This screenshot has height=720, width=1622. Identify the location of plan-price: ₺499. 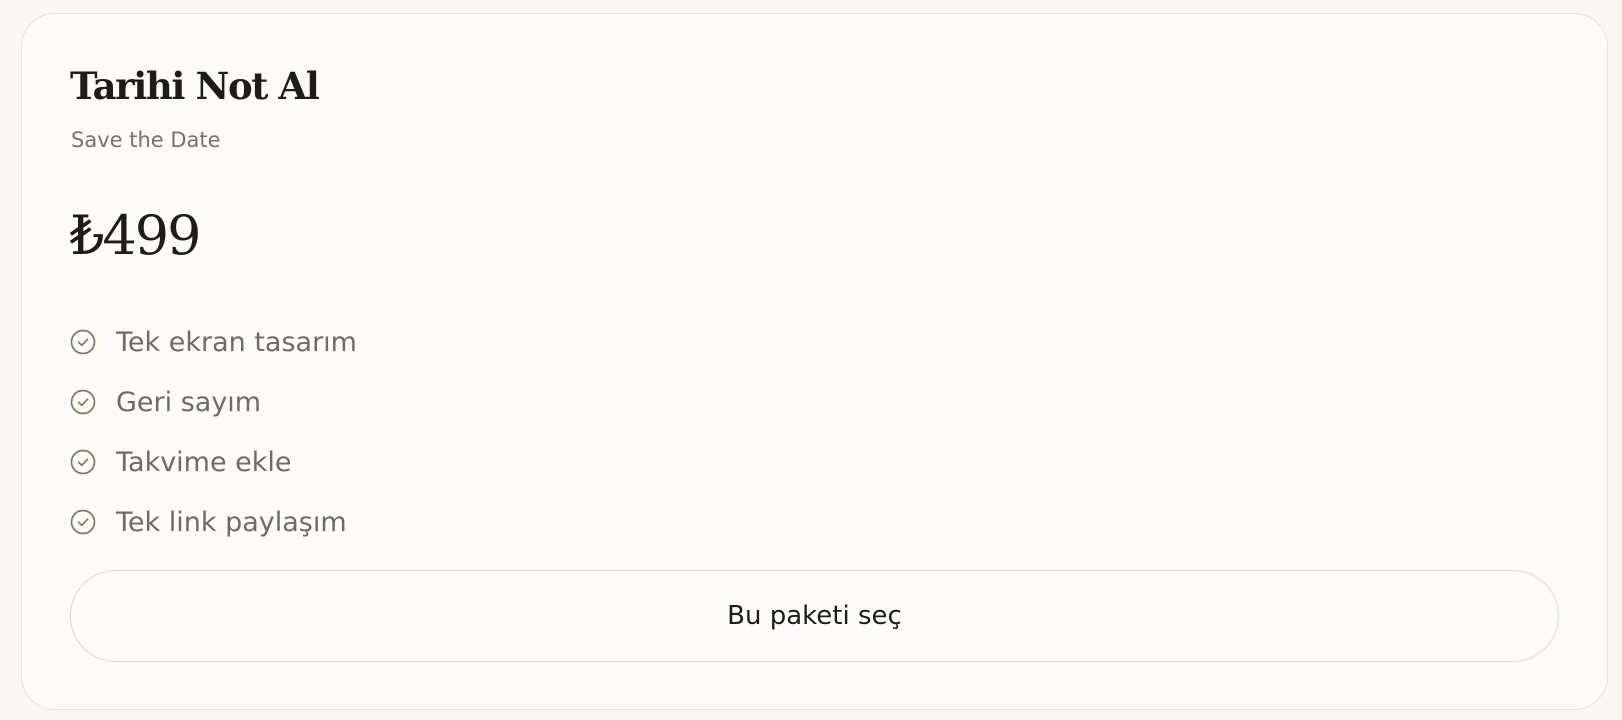
(135, 235).